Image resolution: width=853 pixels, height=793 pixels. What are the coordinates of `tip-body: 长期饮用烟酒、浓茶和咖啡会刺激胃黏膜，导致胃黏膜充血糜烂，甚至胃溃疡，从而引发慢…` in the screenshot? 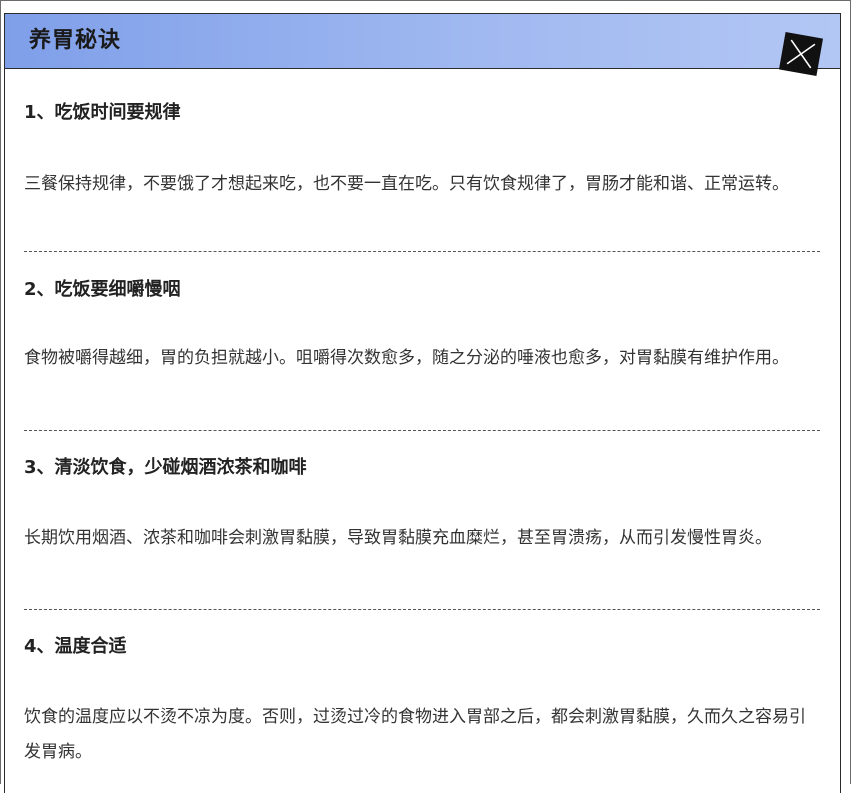 It's located at (398, 538).